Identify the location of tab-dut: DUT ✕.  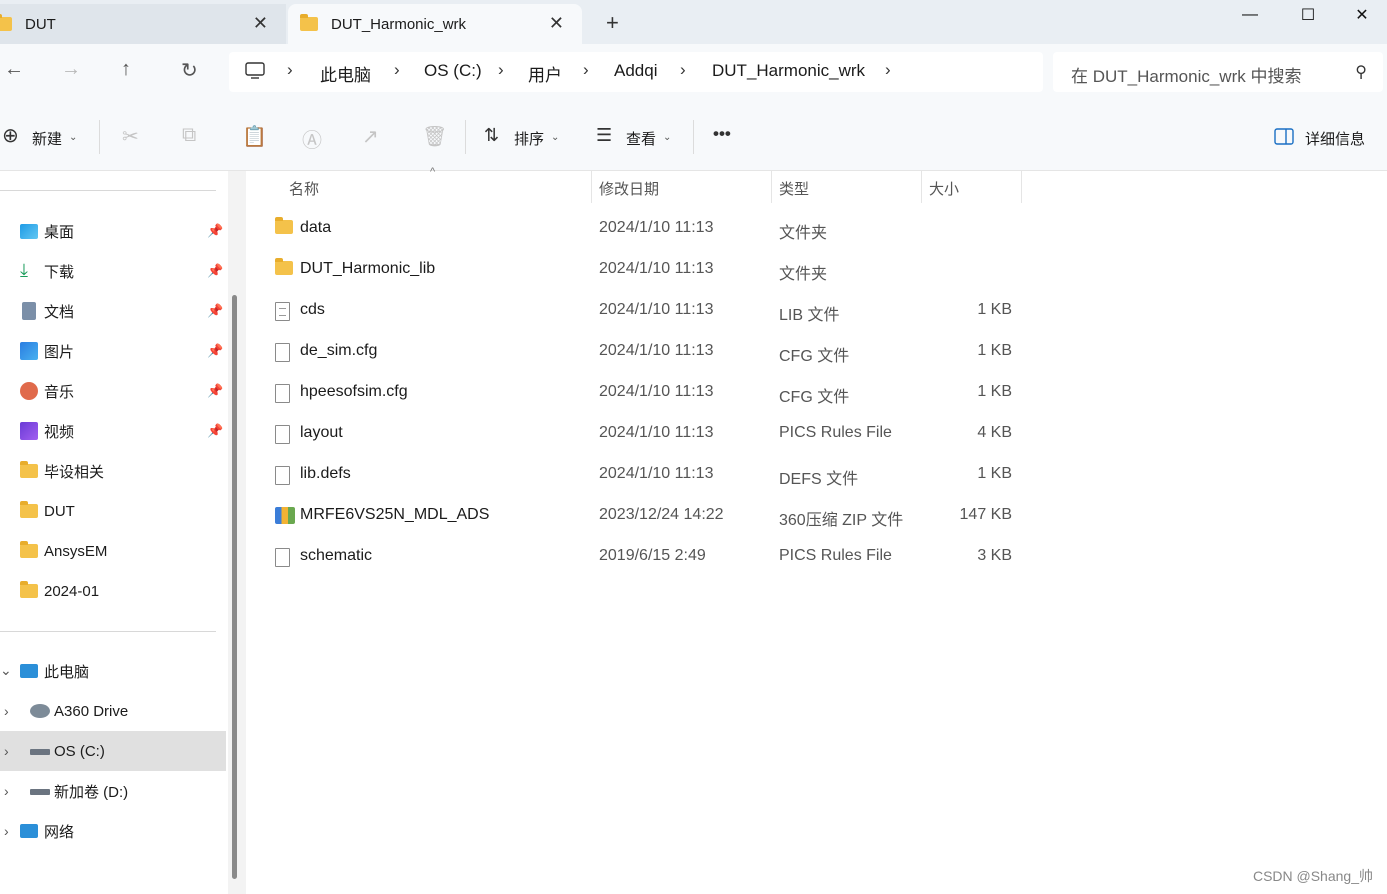
(143, 24).